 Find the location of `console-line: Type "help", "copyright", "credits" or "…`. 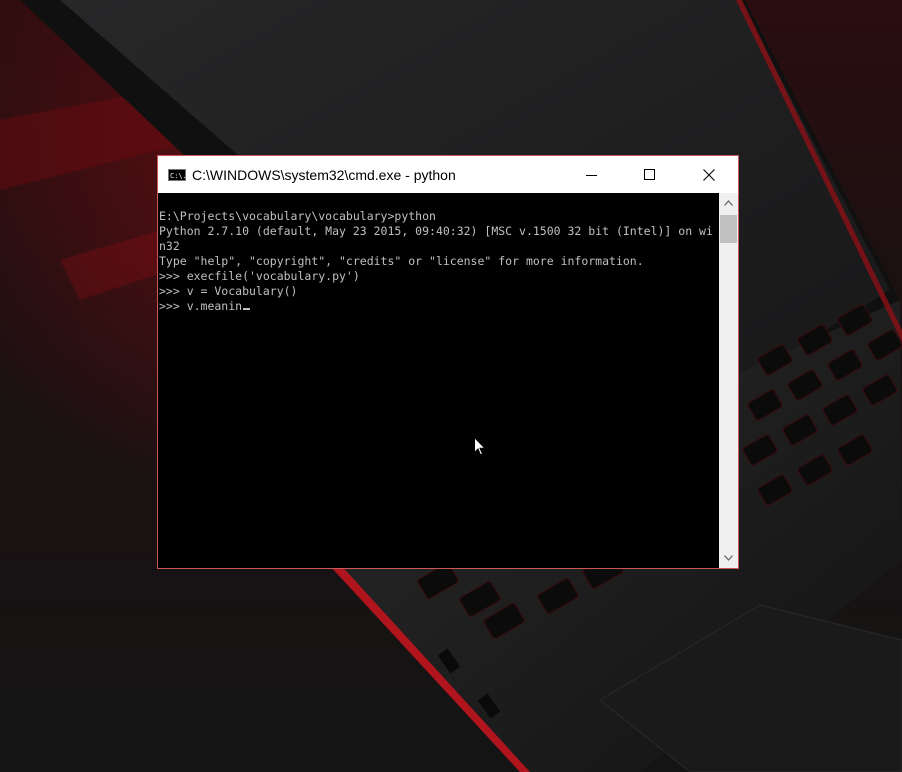

console-line: Type "help", "copyright", "credits" or "… is located at coordinates (401, 261).